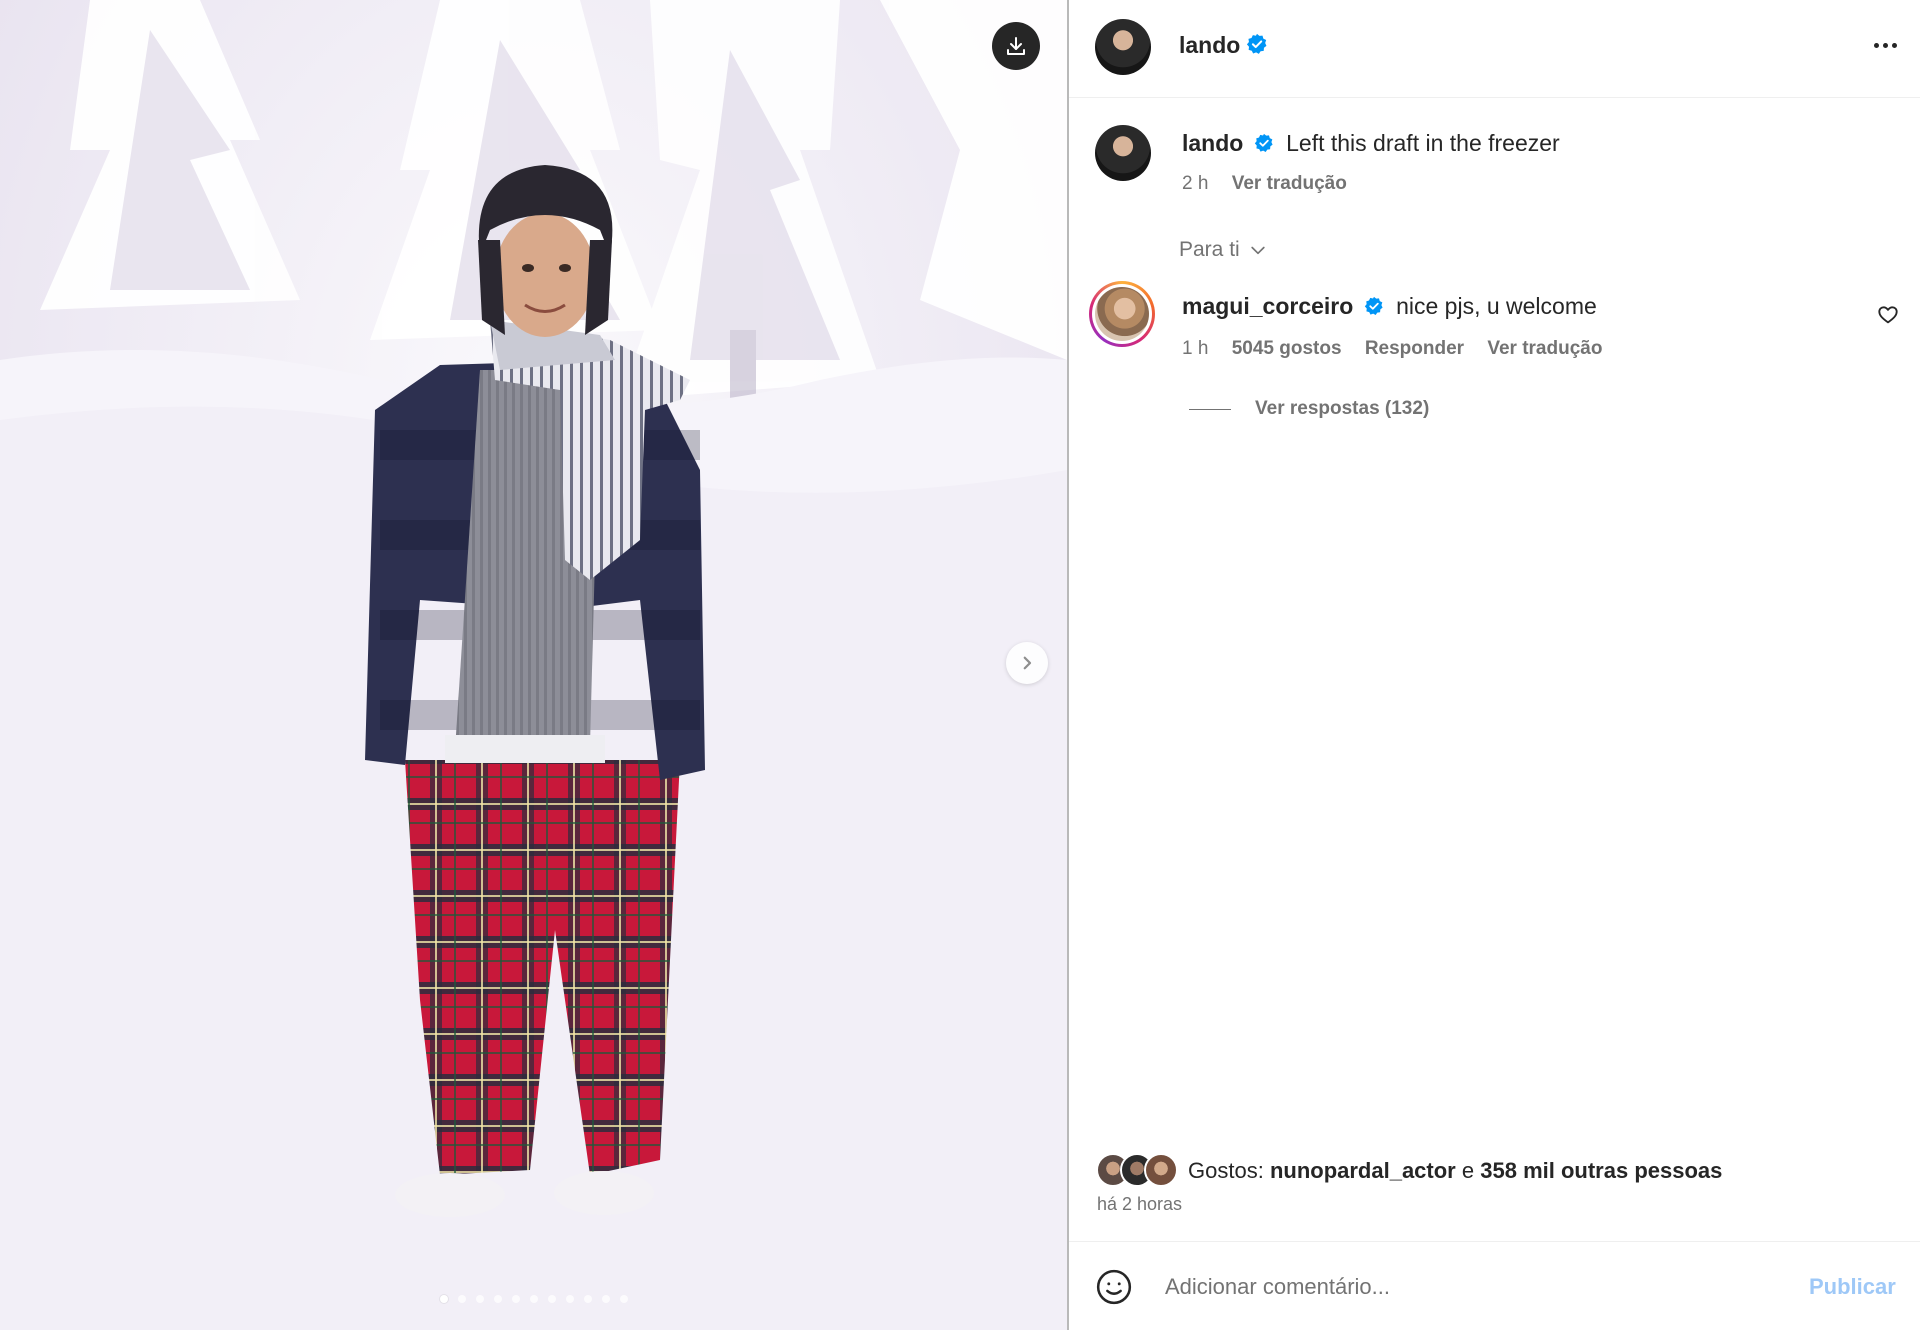  I want to click on author-avatar, so click(1123, 47).